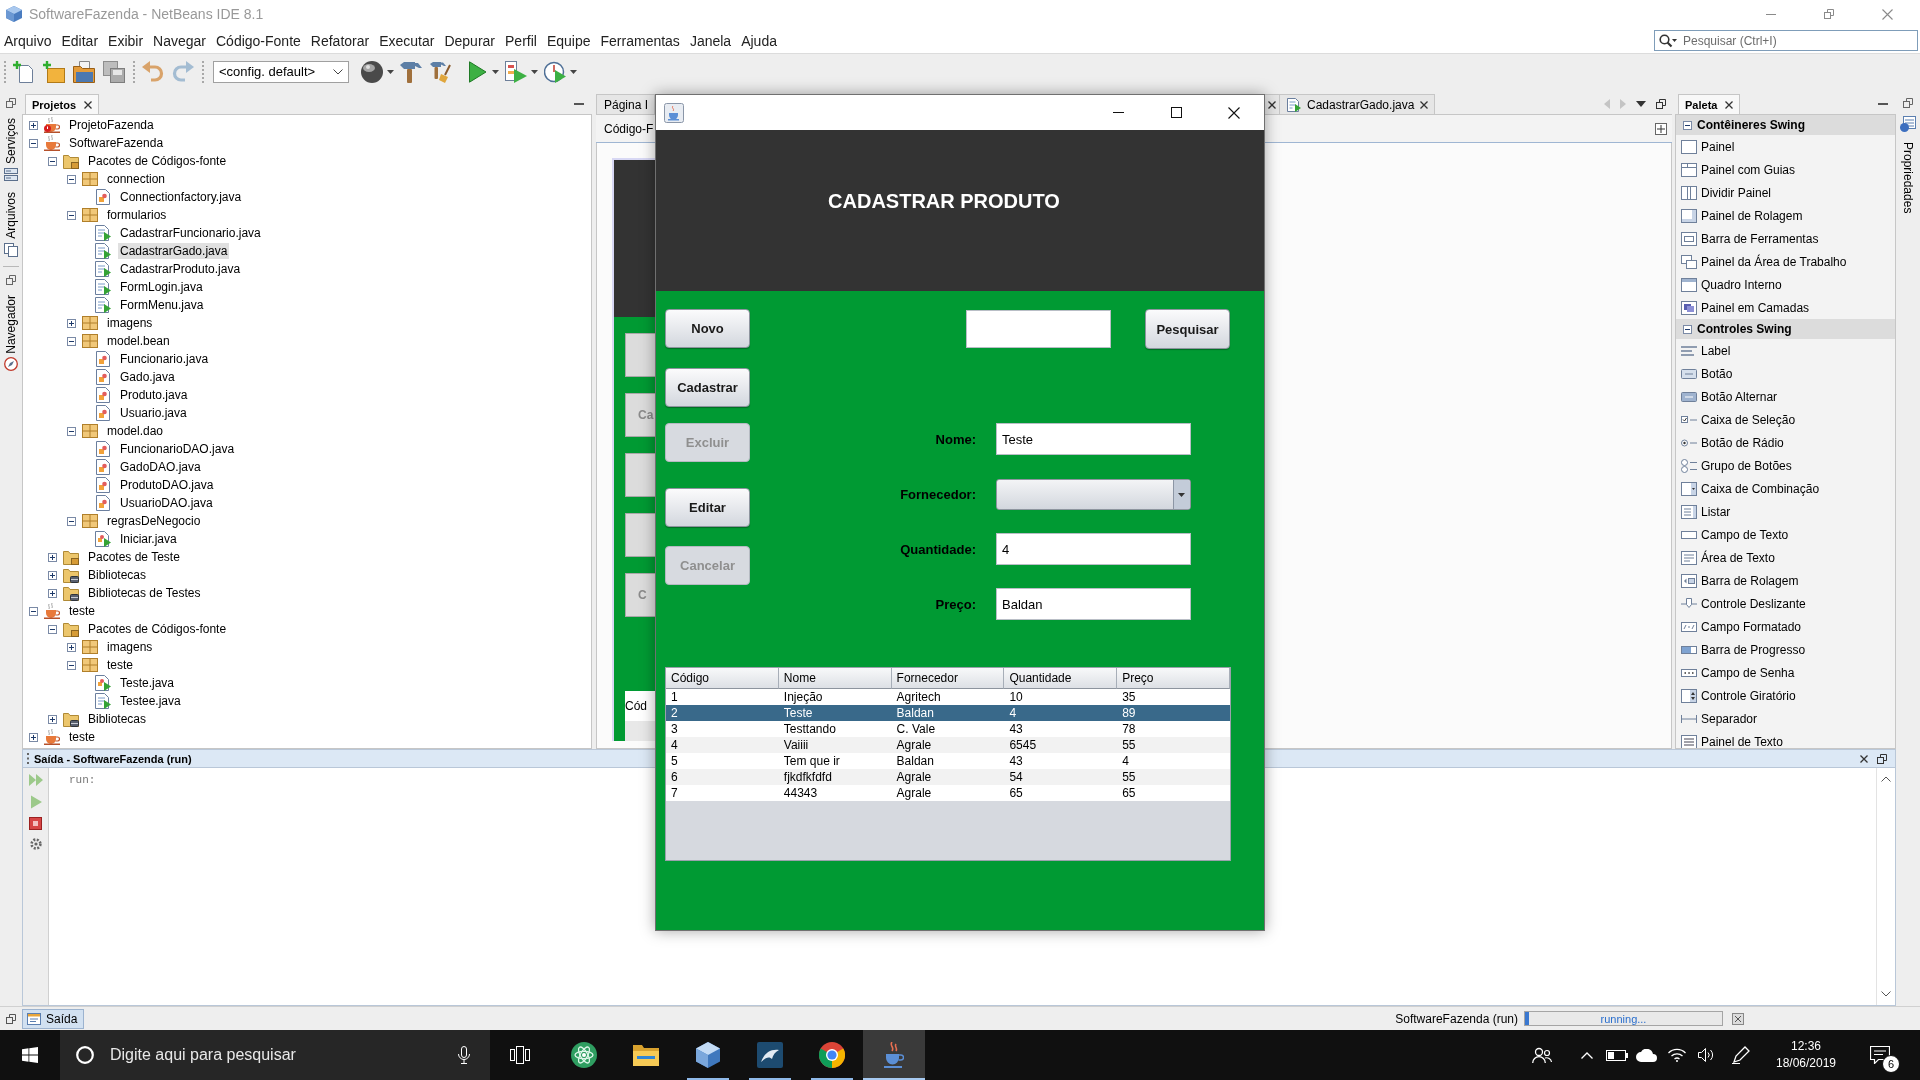  What do you see at coordinates (150, 701) in the screenshot?
I see `tree-item: Testee.java` at bounding box center [150, 701].